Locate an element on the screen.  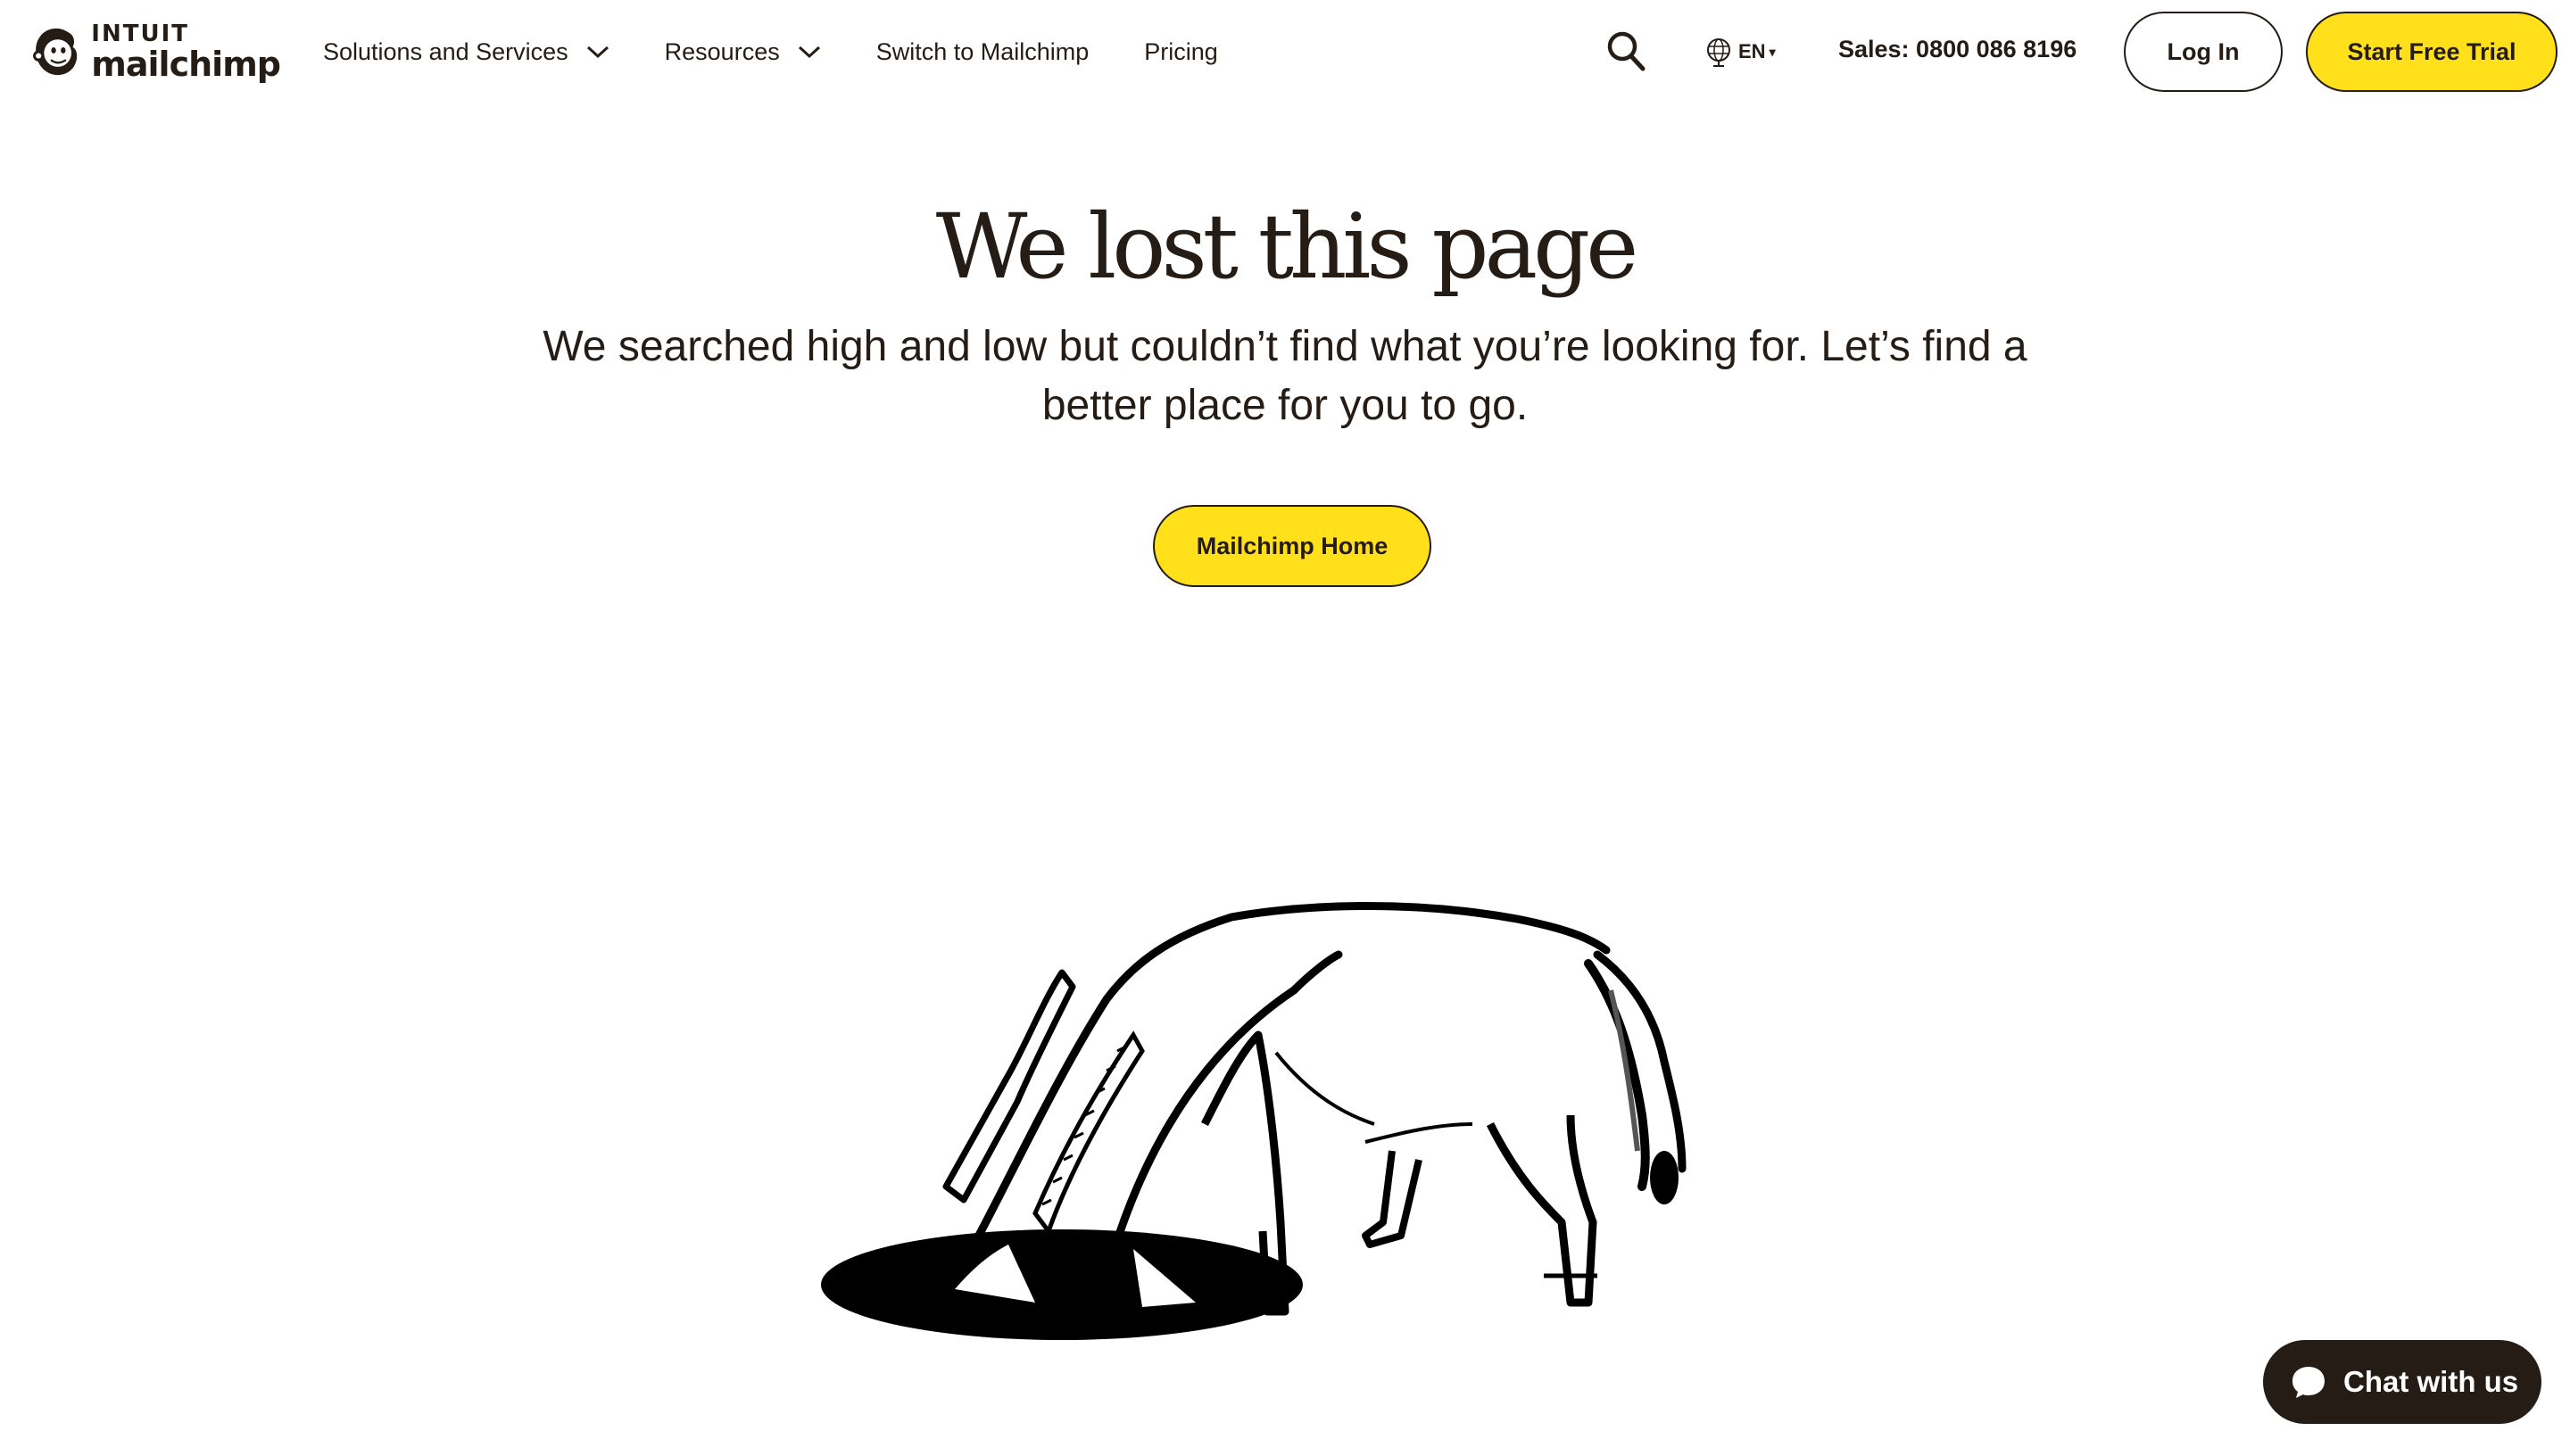
globe-icon is located at coordinates (1719, 52).